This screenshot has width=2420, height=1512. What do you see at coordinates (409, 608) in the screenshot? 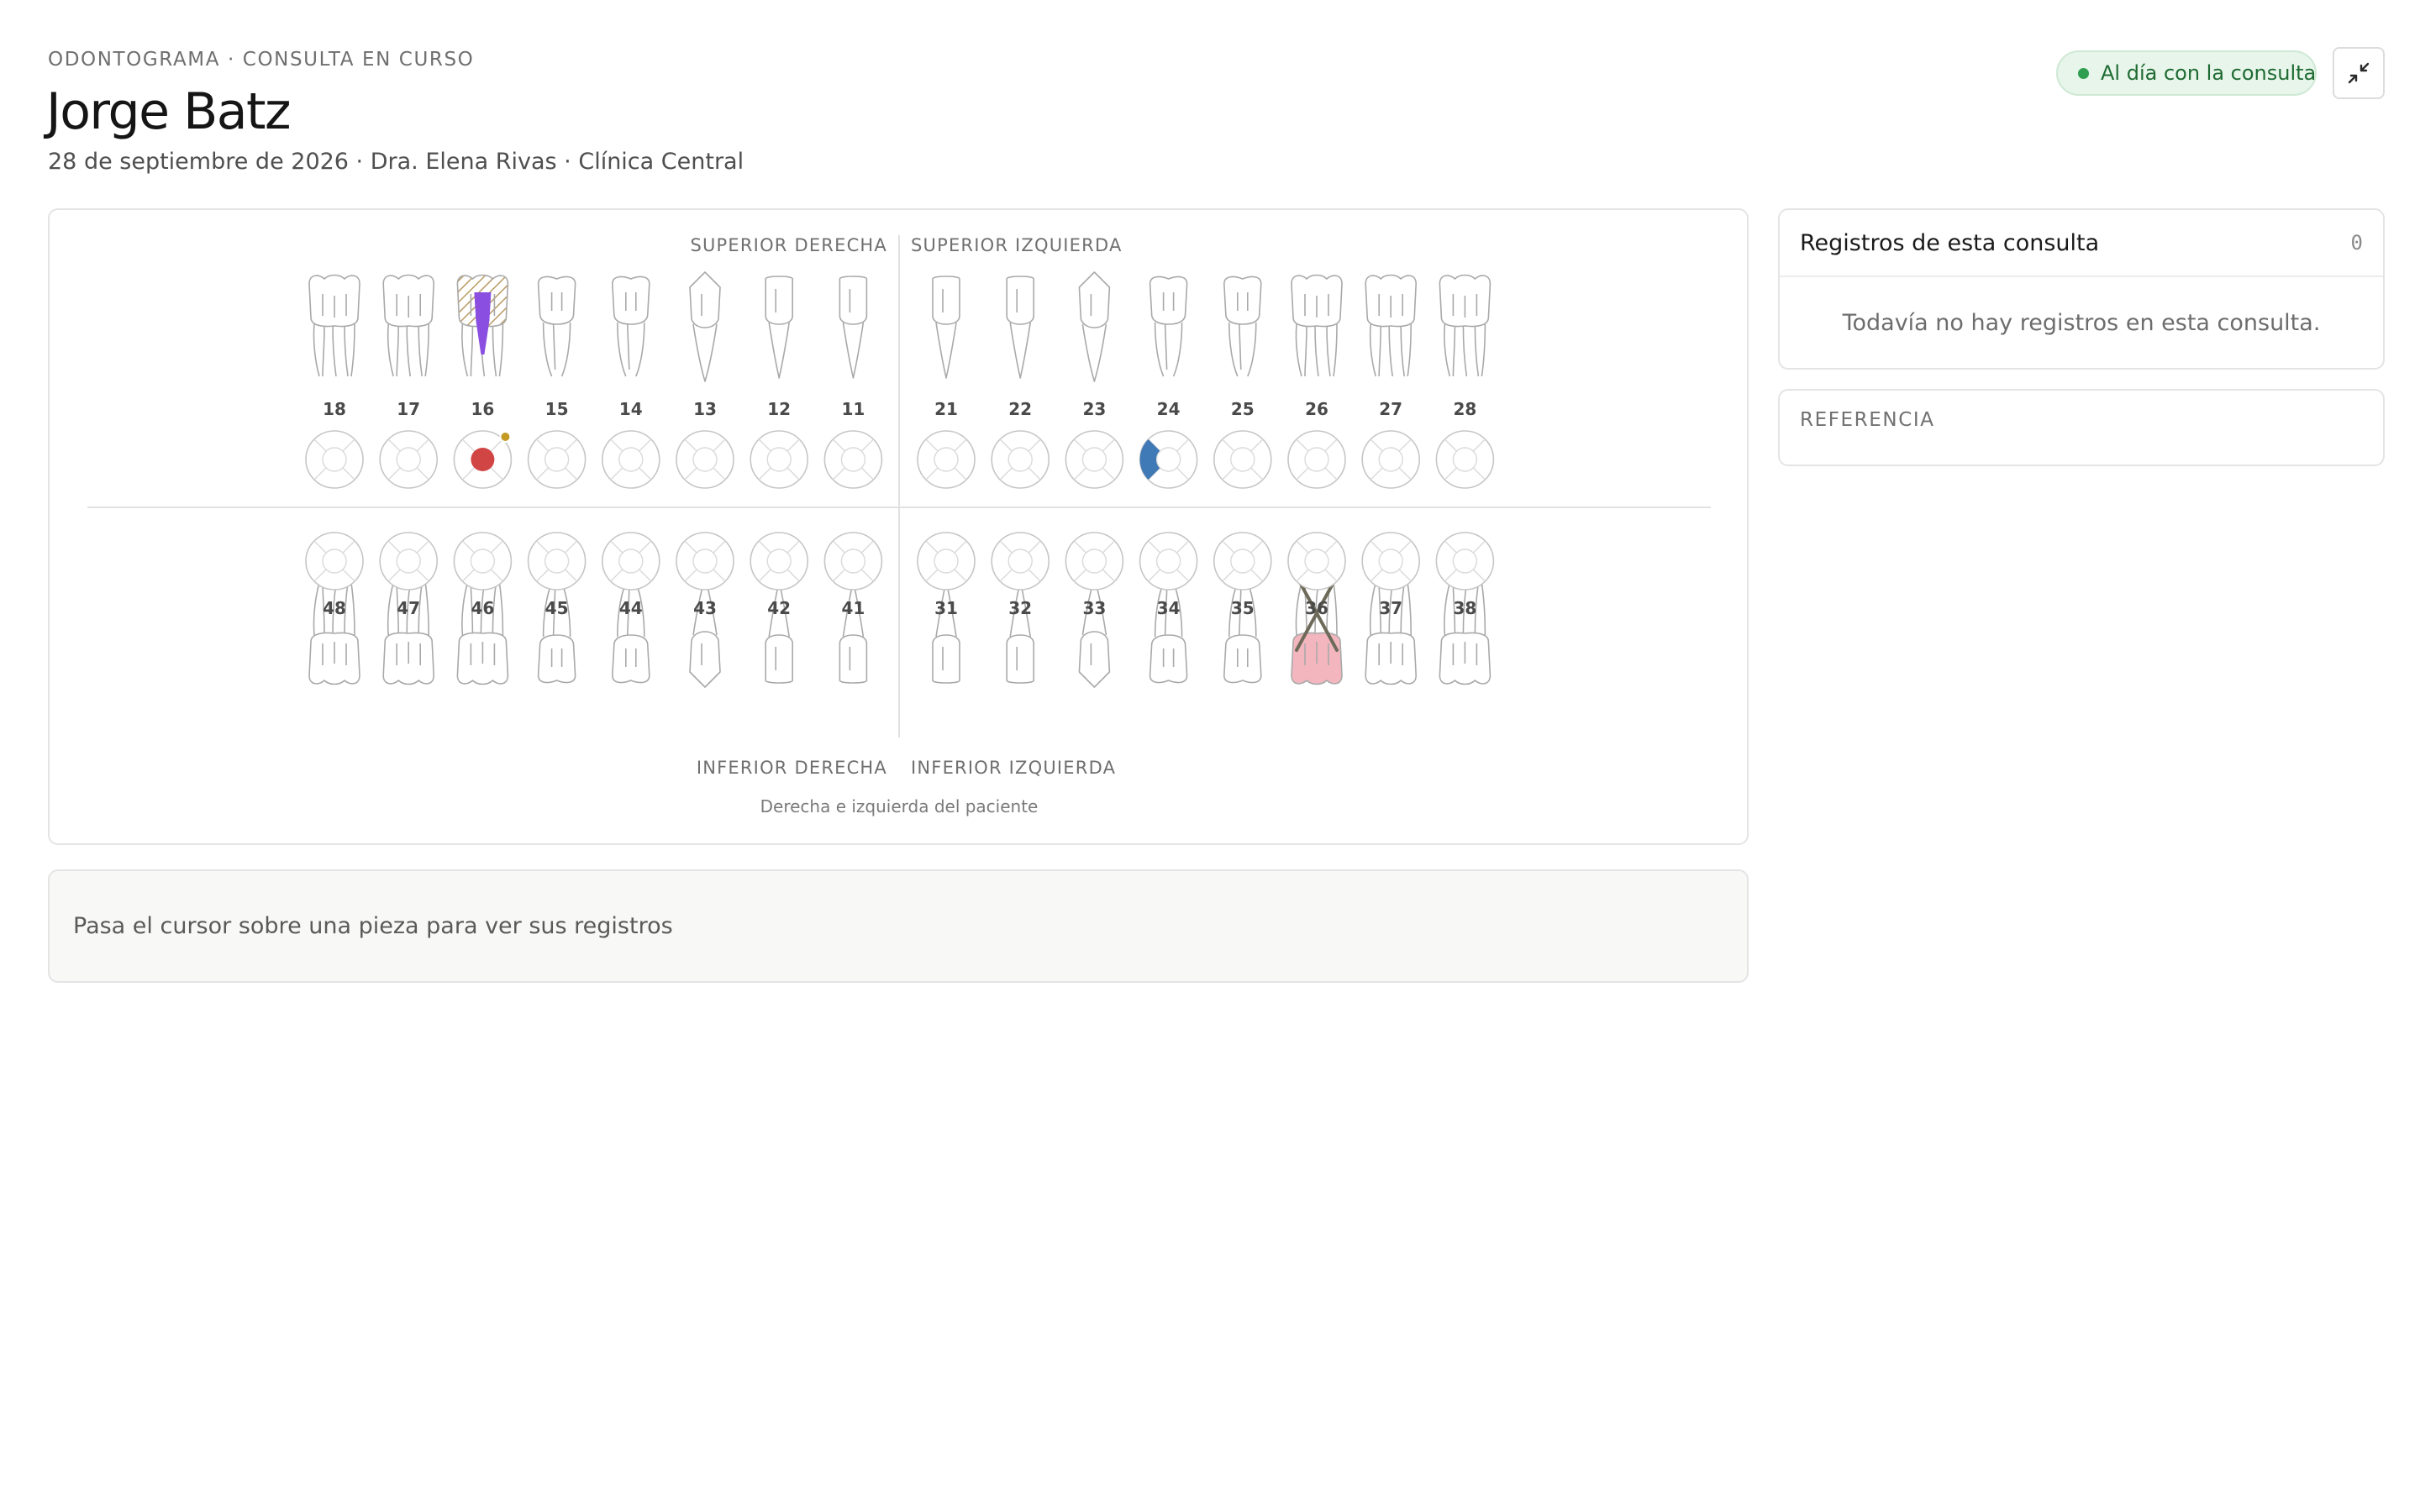
I see `tooth-47: 47` at bounding box center [409, 608].